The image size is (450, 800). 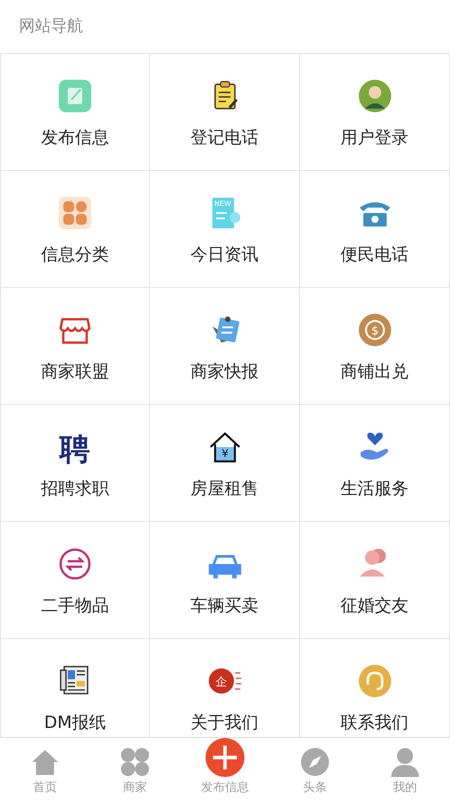 I want to click on tile-label: 生活服务, so click(x=374, y=489).